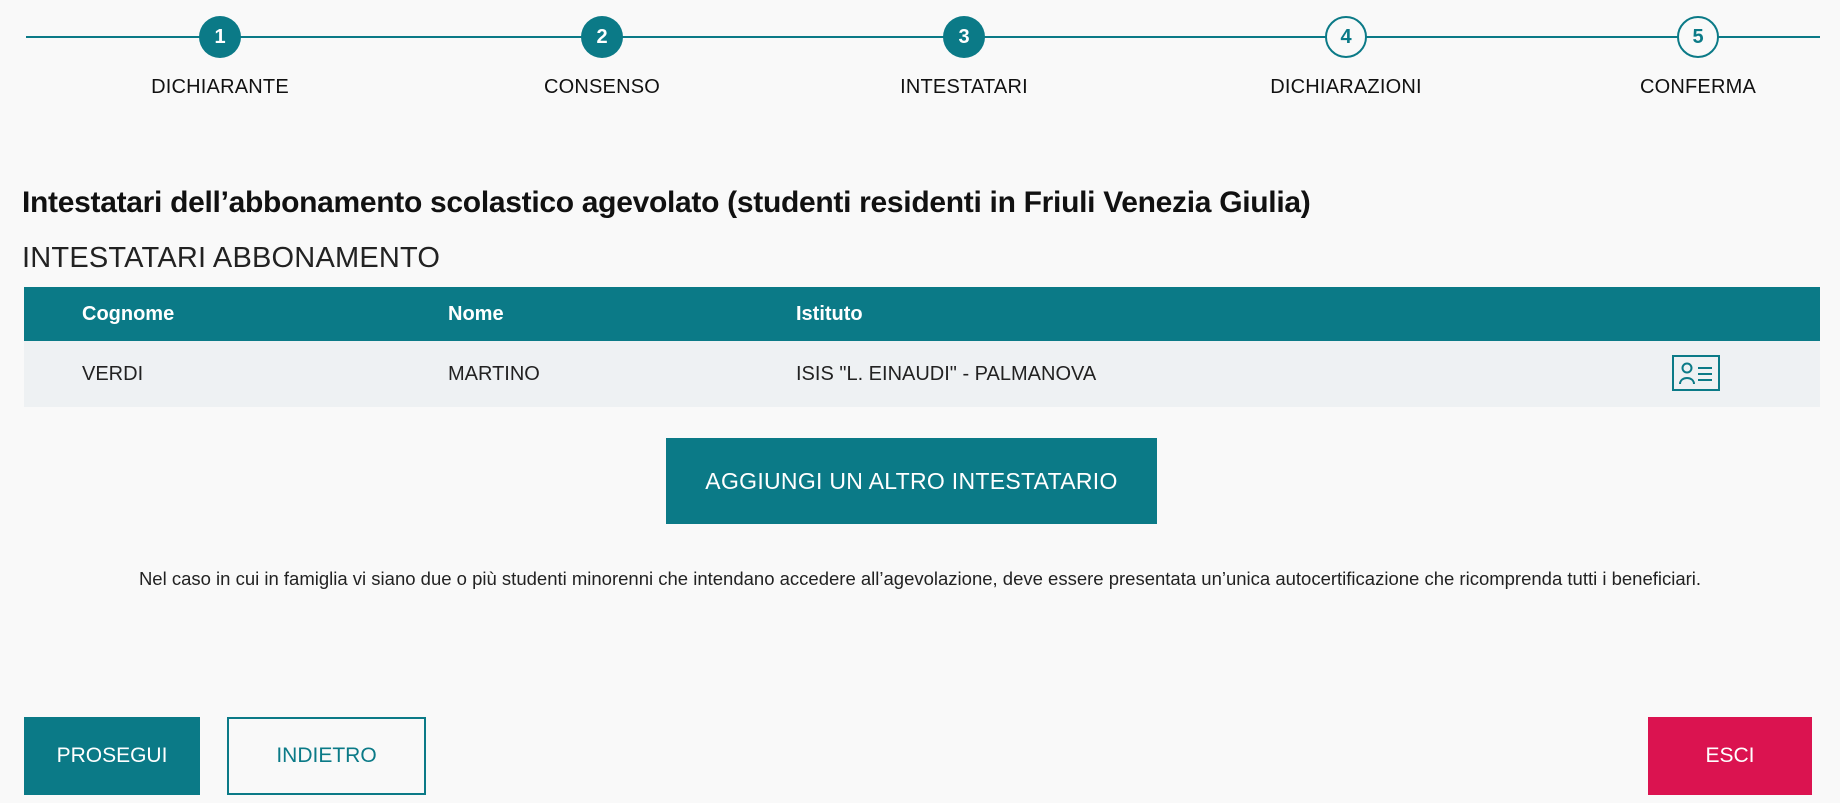  What do you see at coordinates (602, 87) in the screenshot?
I see `step-2-label: CONSENSO` at bounding box center [602, 87].